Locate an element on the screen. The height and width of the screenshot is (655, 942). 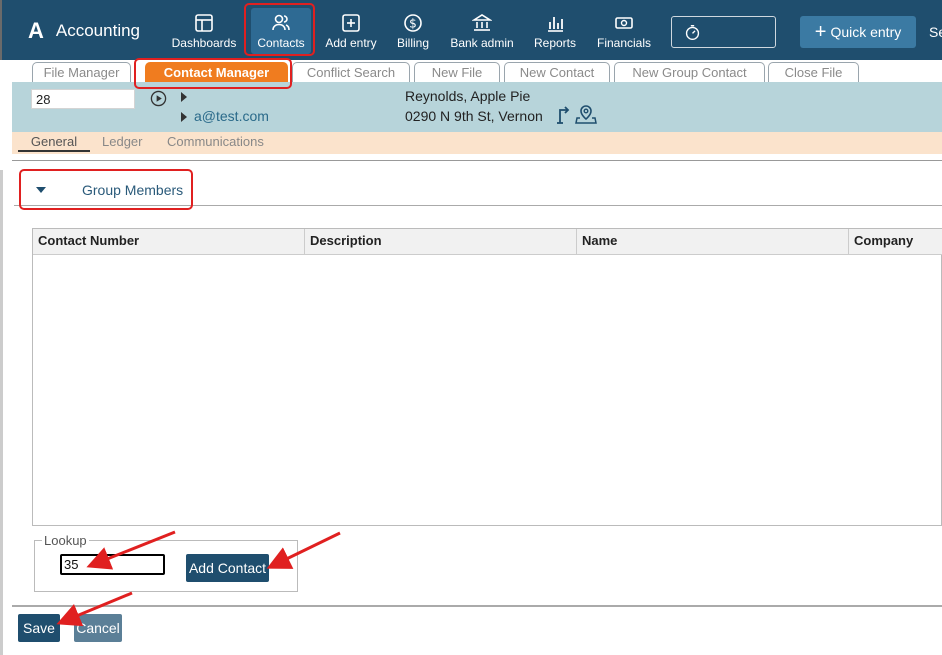
app-logo: A is located at coordinates (36, 30).